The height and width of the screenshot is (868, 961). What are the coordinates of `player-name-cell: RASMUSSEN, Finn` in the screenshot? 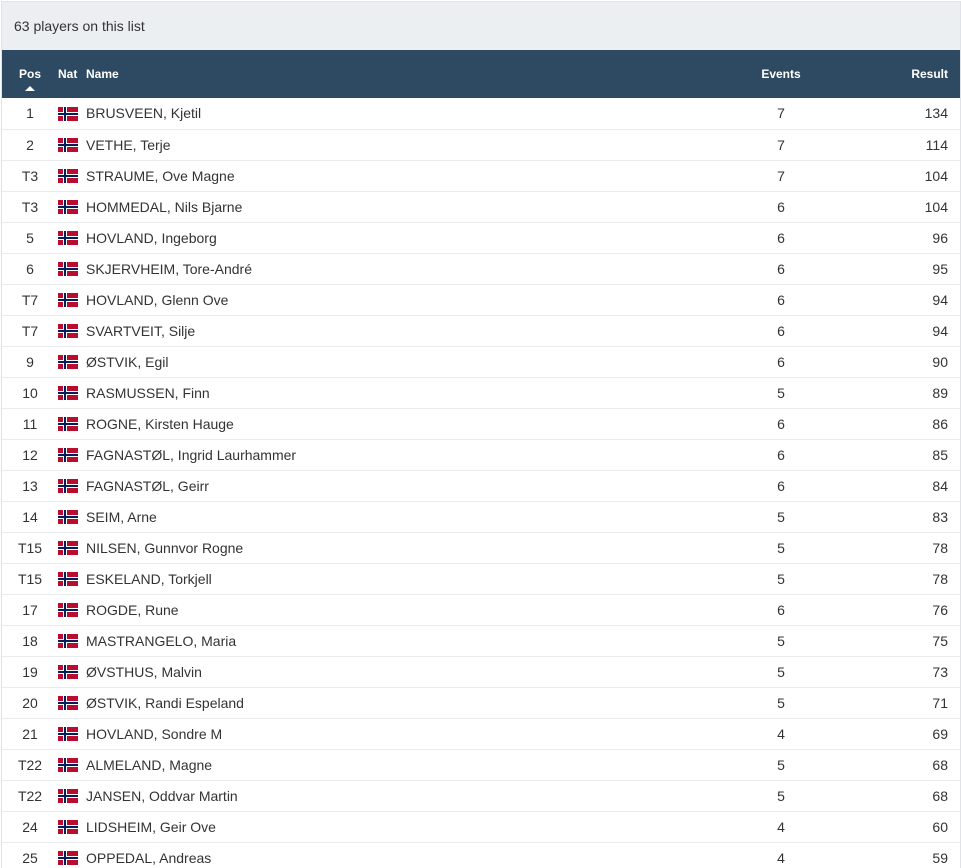 It's located at (401, 392).